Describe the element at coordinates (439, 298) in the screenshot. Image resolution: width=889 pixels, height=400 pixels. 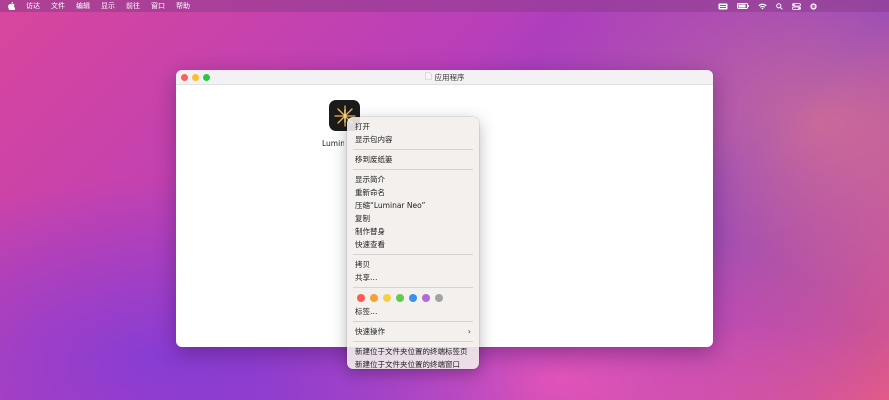
I see `tag-gray` at that location.